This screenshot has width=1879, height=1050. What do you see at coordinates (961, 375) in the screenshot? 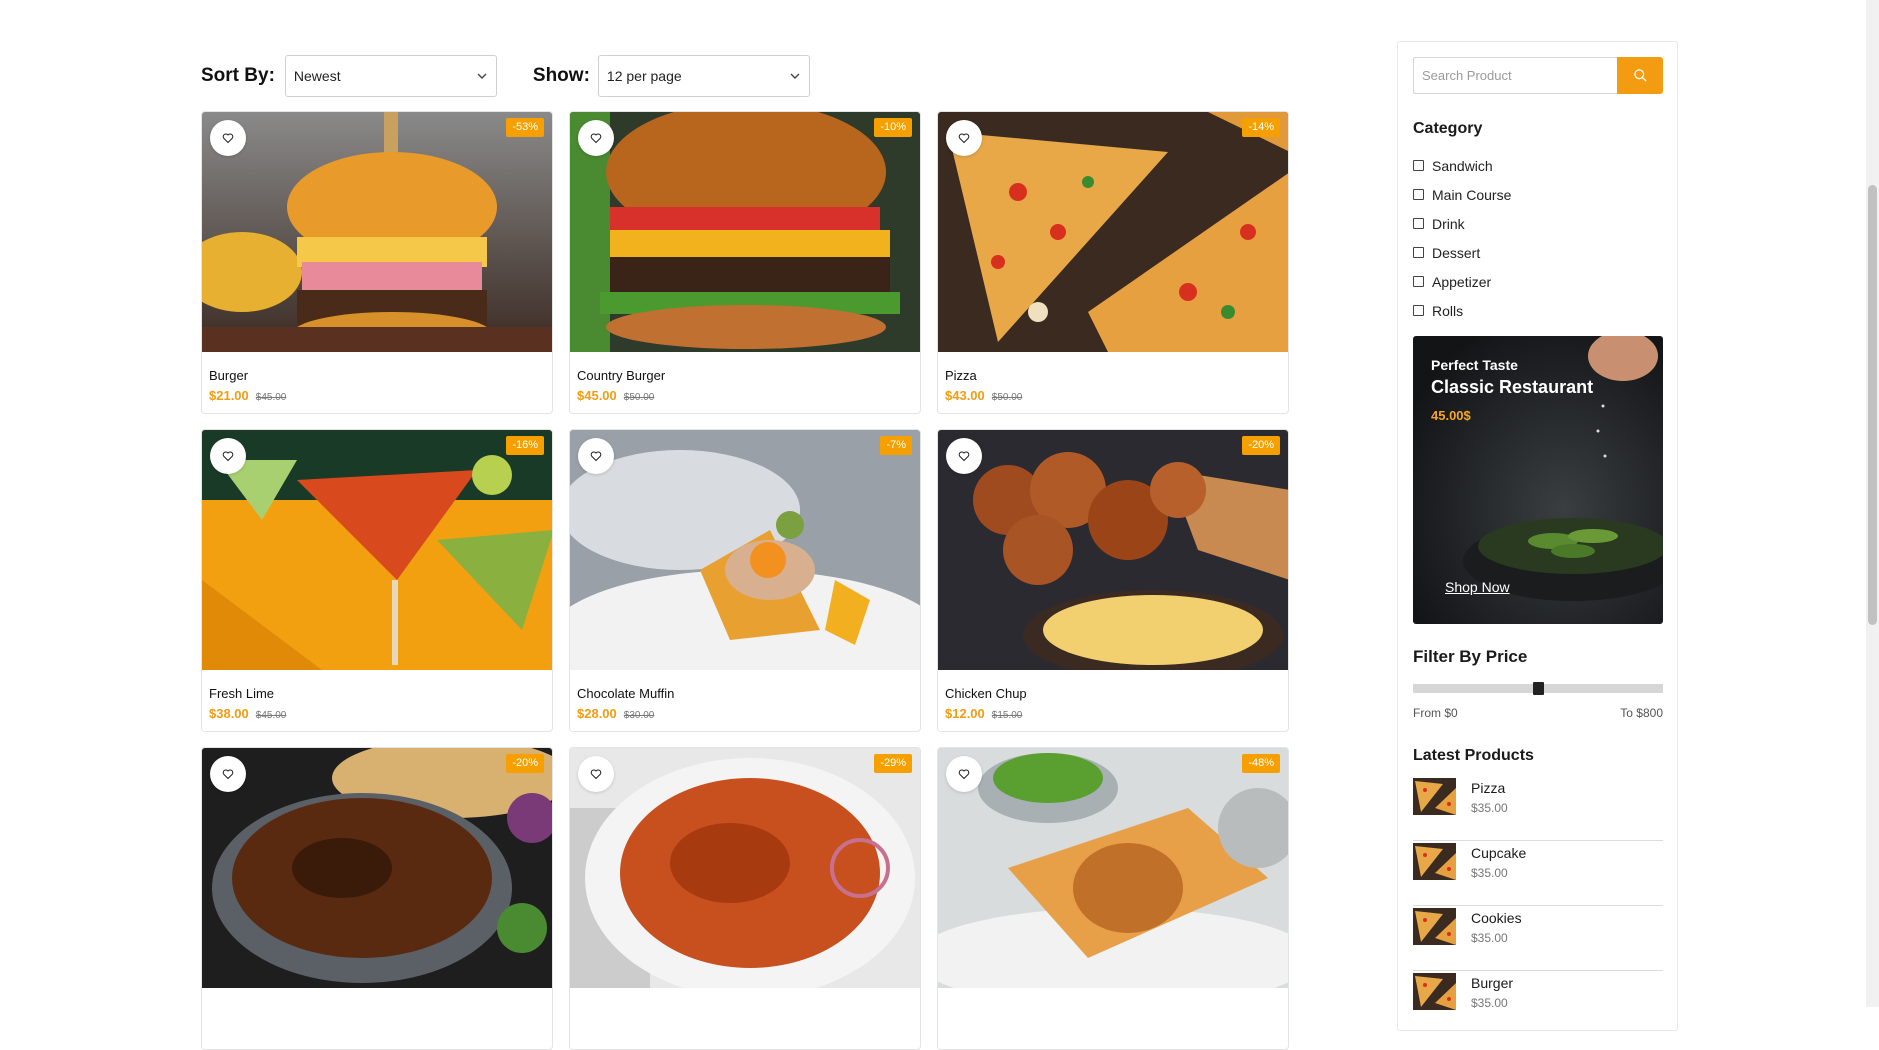
I see `product-name: Pizza` at bounding box center [961, 375].